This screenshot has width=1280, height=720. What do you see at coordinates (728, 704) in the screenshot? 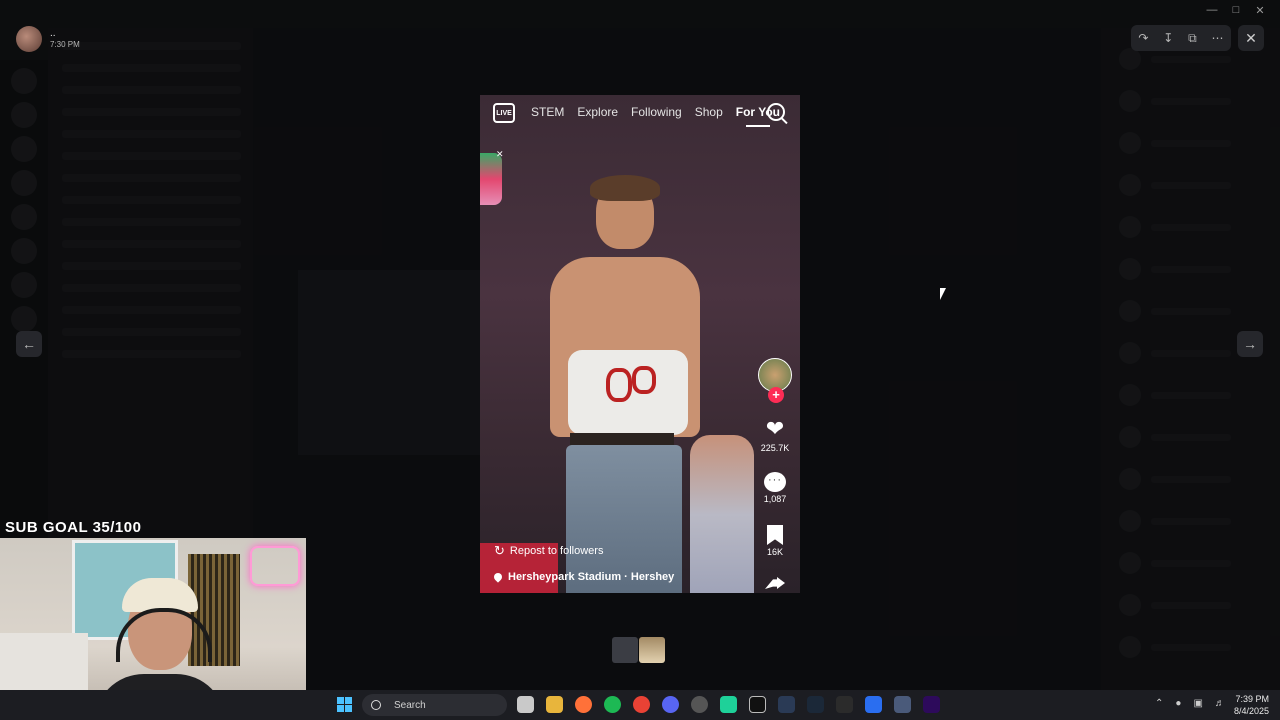
I see `chat-app-icon` at bounding box center [728, 704].